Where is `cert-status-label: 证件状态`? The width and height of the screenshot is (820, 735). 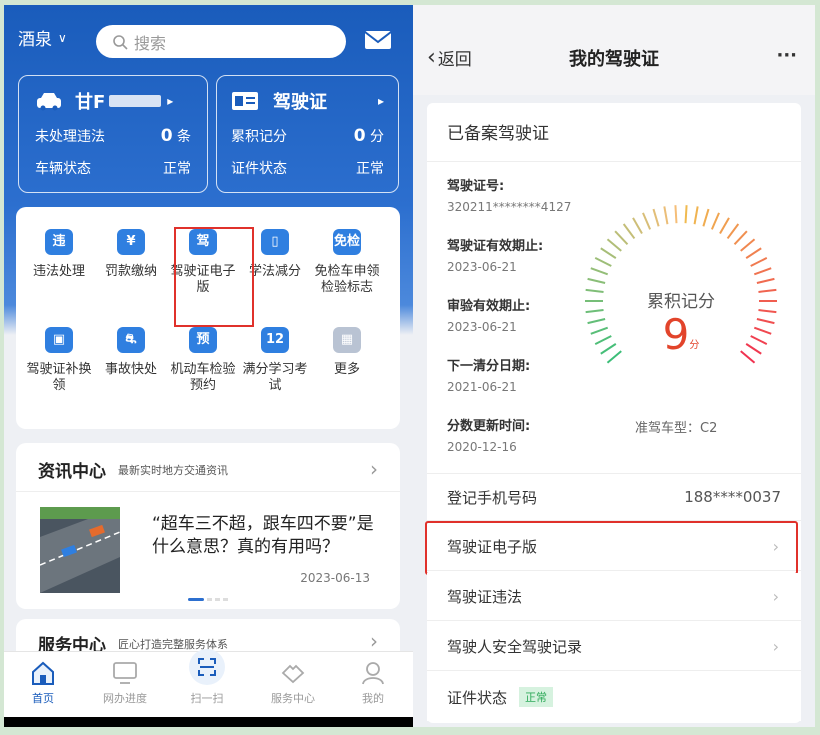
cert-status-label: 证件状态 is located at coordinates (477, 697).